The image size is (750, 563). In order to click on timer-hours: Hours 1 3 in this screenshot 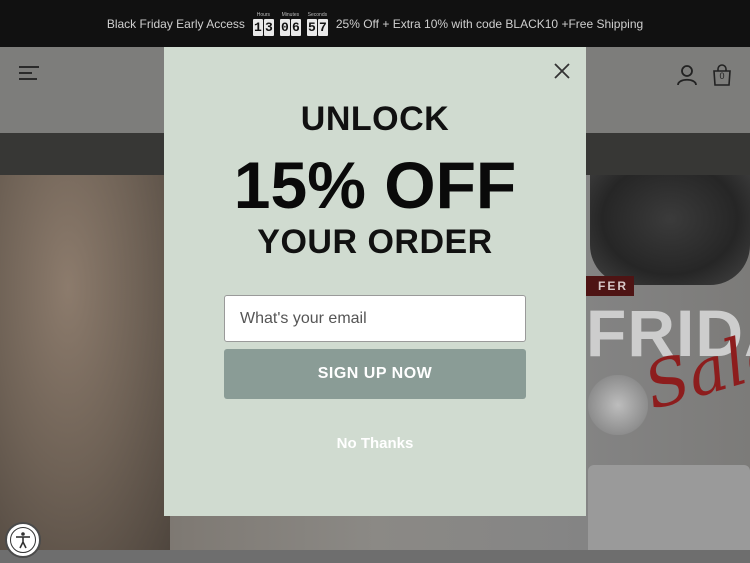, I will do `click(263, 23)`.